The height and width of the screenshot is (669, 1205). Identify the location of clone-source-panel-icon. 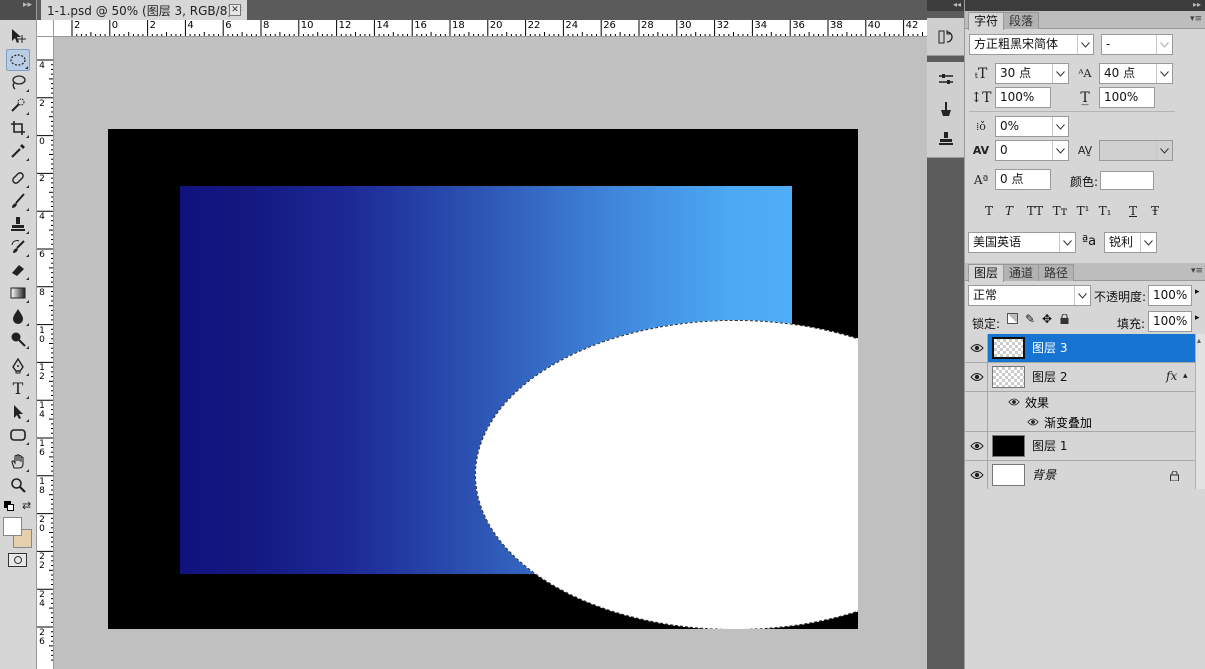
(946, 139).